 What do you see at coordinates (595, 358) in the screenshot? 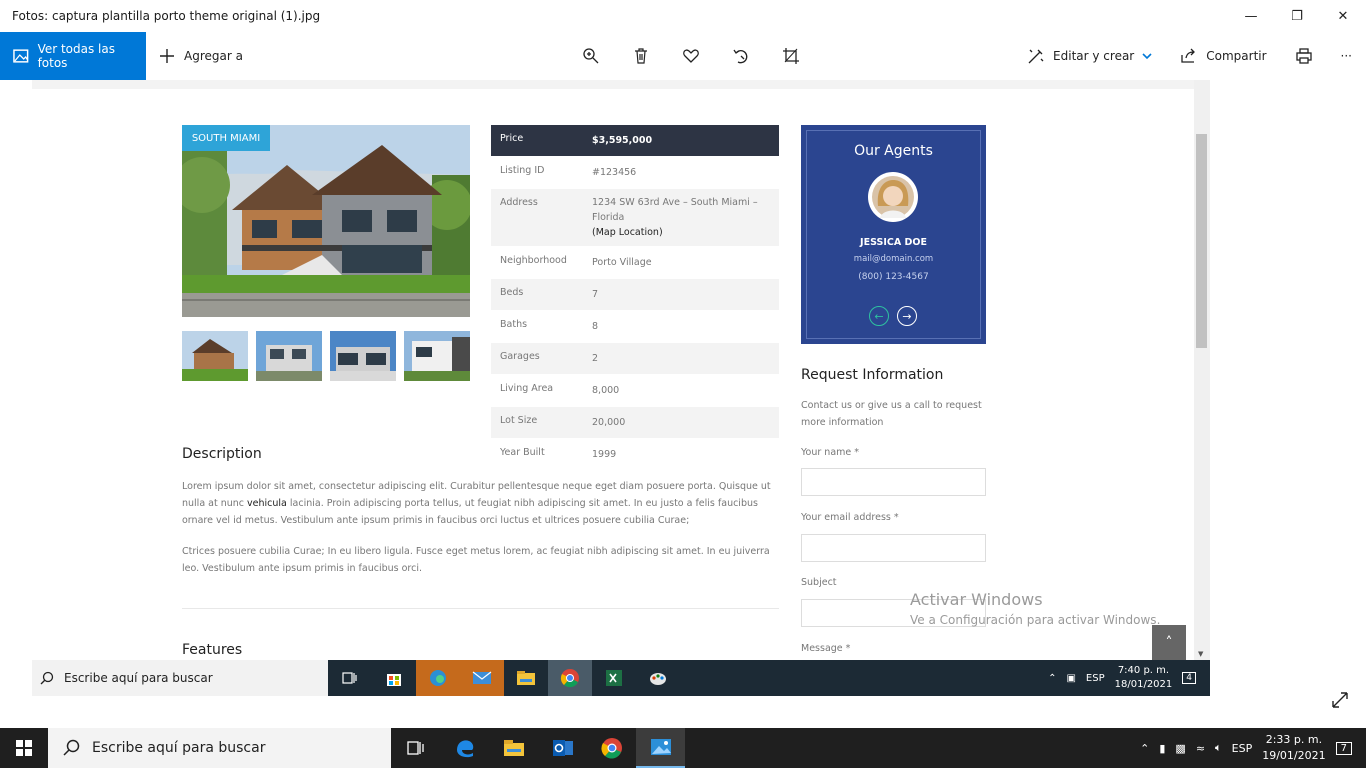
I see `spec-value: 2` at bounding box center [595, 358].